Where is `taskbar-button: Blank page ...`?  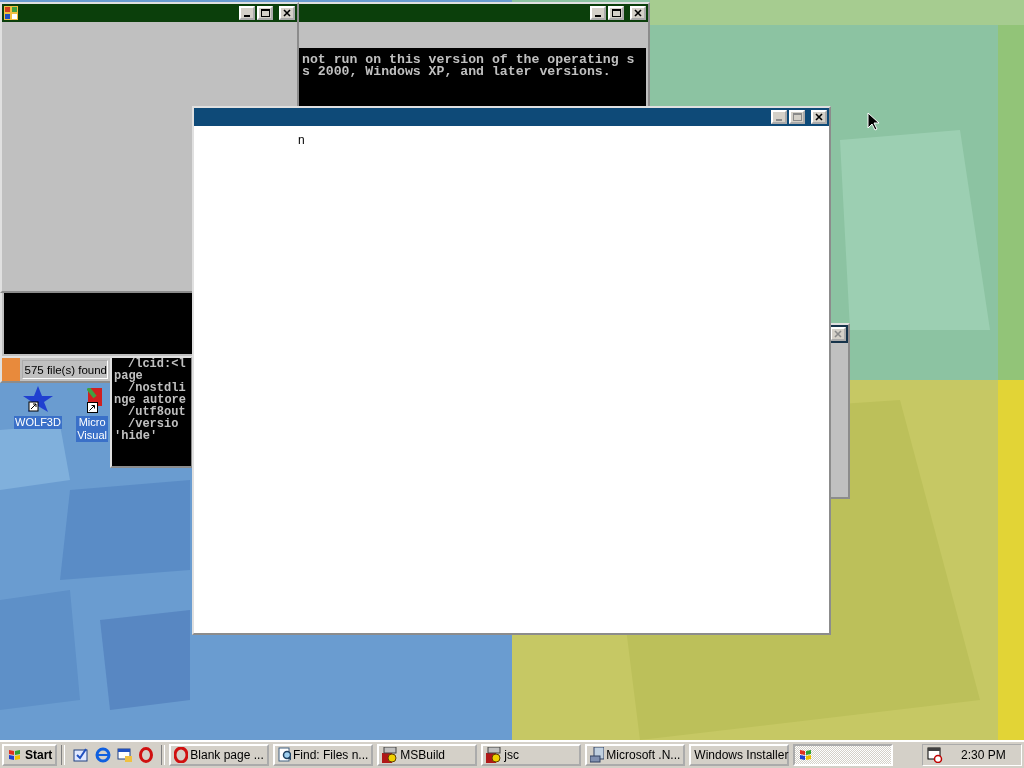
taskbar-button: Blank page ... is located at coordinates (219, 755).